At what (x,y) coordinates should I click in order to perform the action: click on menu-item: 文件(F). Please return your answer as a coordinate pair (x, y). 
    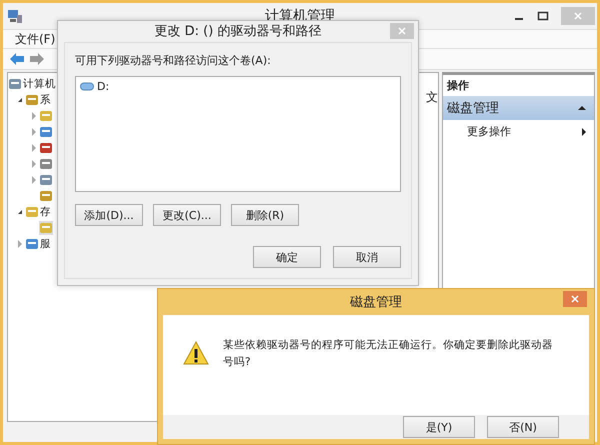
    Looking at the image, I should click on (35, 39).